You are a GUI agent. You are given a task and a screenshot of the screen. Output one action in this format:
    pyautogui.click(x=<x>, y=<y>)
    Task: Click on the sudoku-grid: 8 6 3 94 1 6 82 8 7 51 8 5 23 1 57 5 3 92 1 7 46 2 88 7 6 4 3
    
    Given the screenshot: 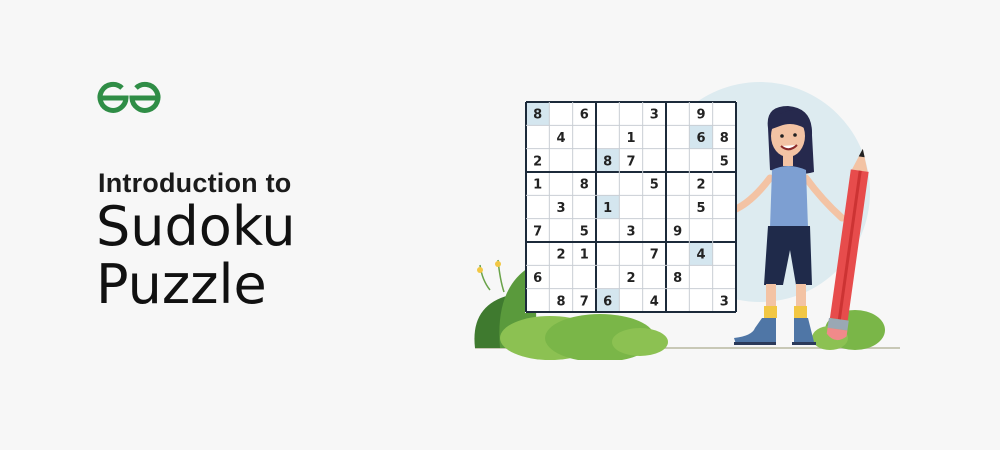 What is the action you would take?
    pyautogui.click(x=631, y=207)
    